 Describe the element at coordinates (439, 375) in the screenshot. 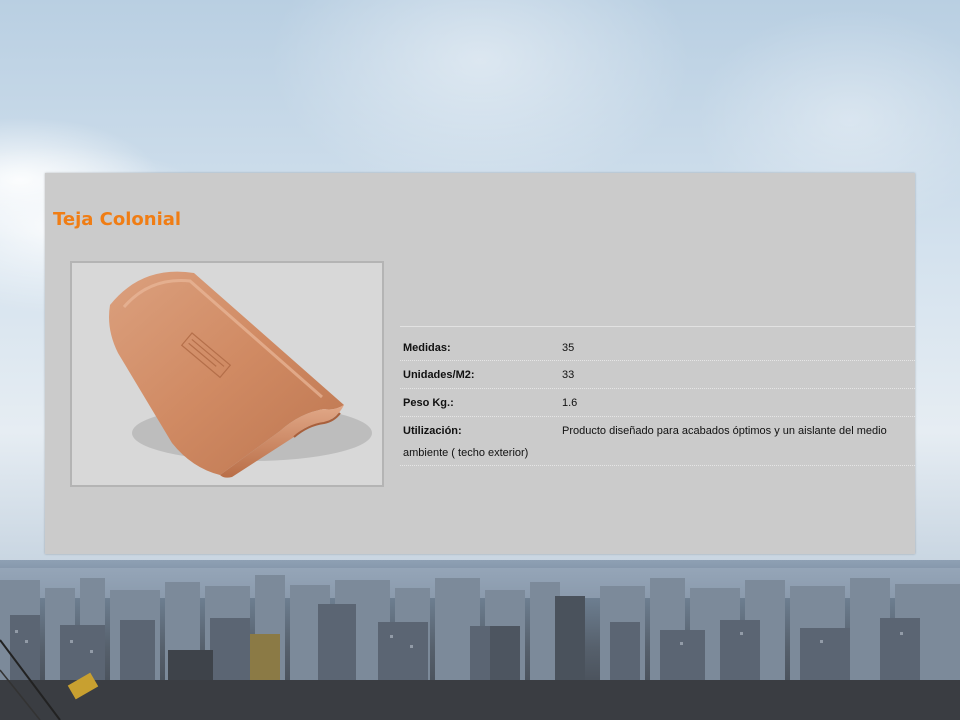

I see `spec-label: Unidades/M2:` at that location.